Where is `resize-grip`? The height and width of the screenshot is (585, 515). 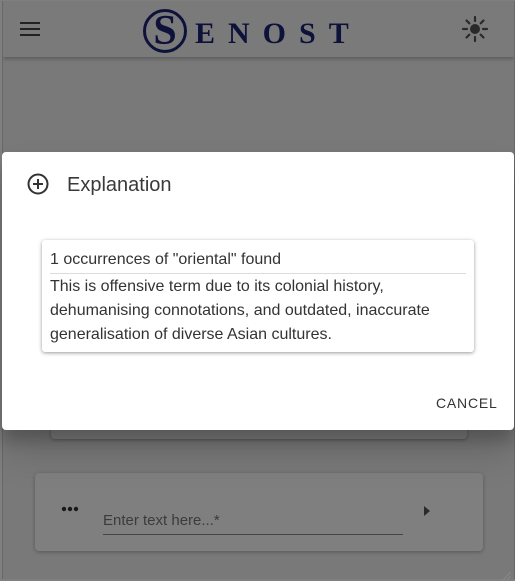 resize-grip is located at coordinates (506, 574).